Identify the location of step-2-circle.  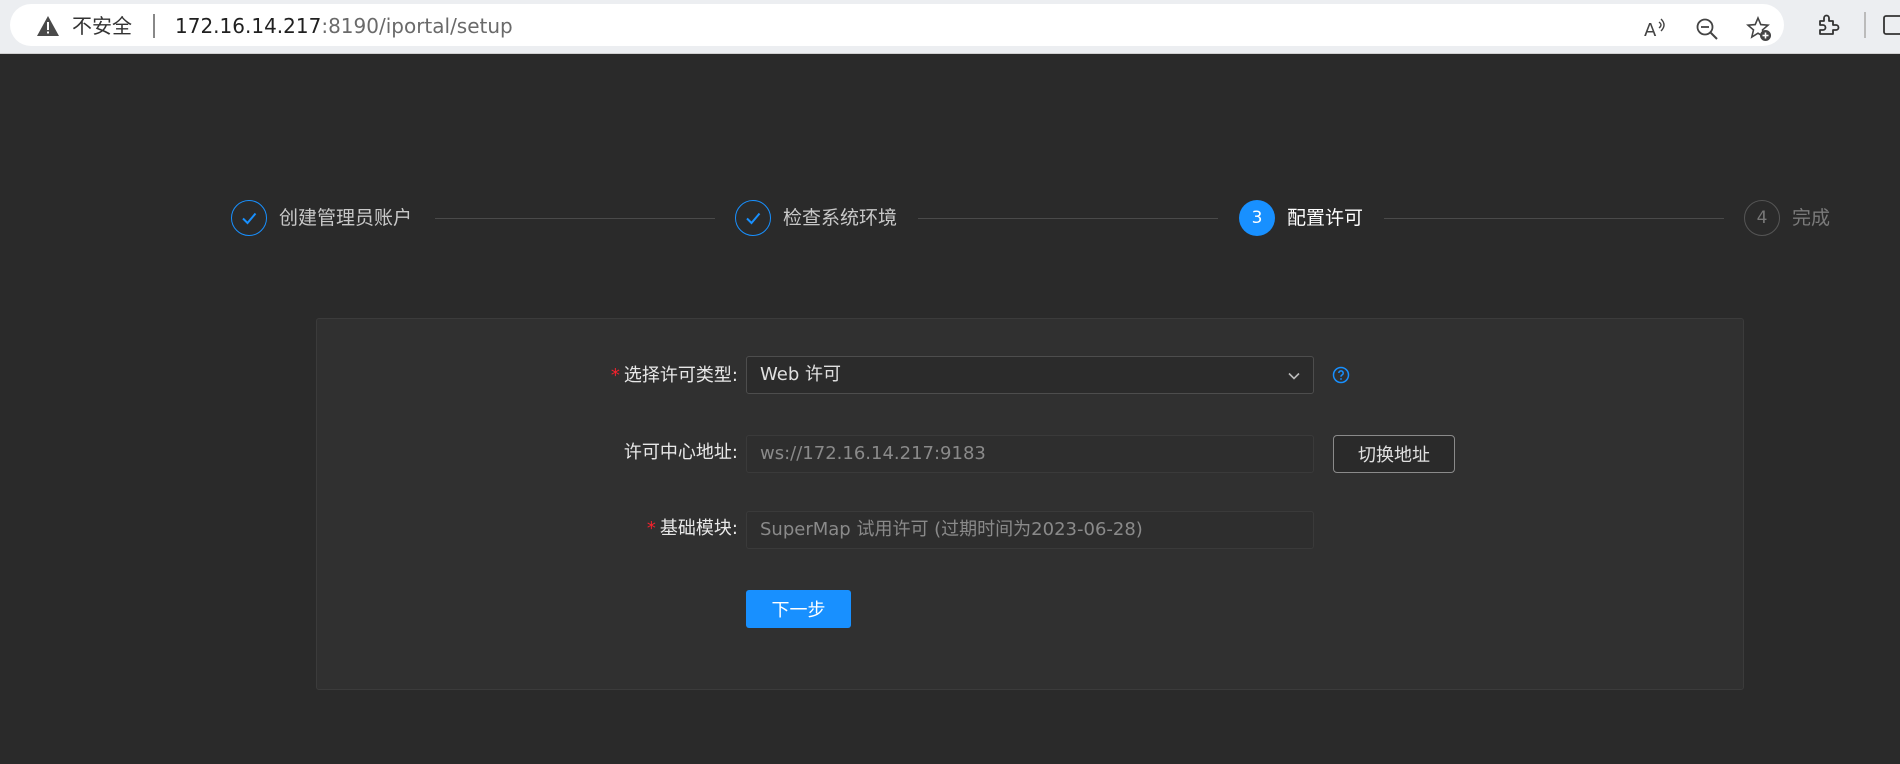
(753, 218).